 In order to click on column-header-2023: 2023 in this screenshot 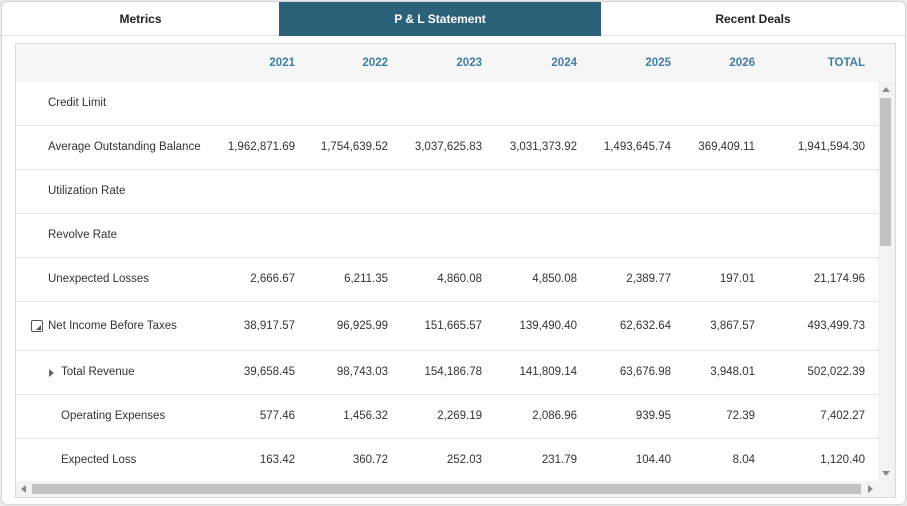, I will do `click(452, 63)`.